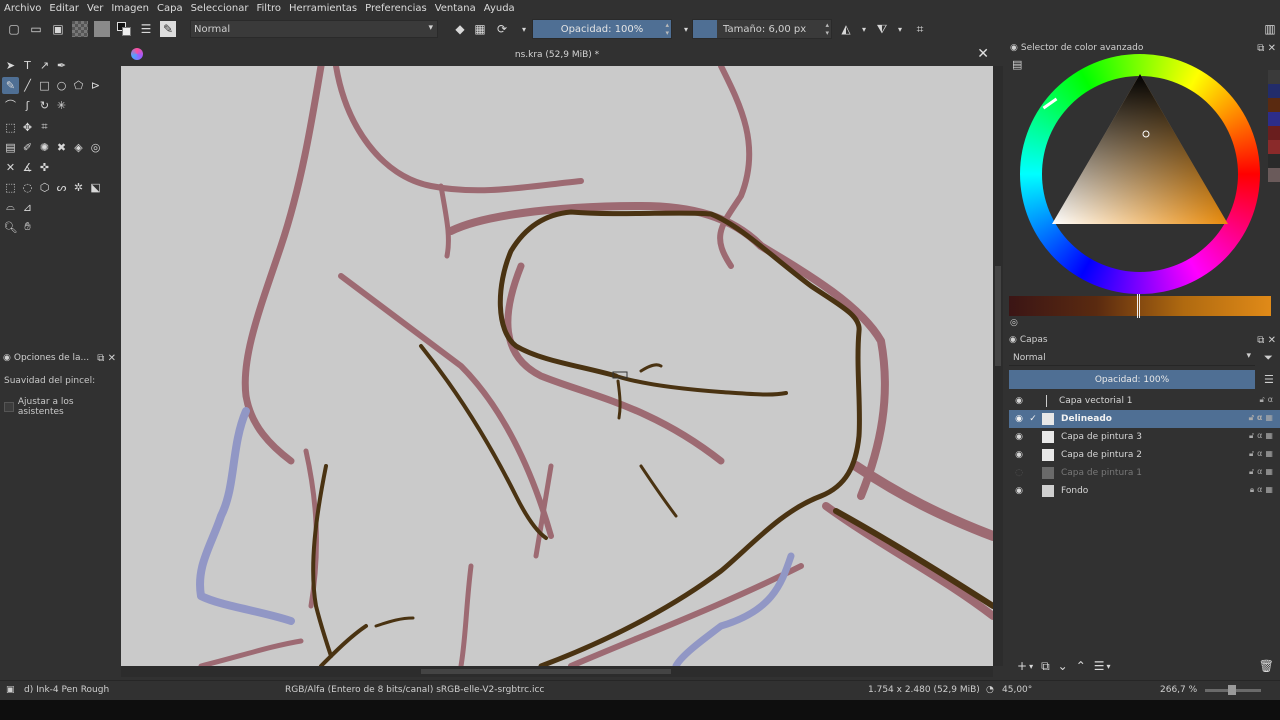 This screenshot has height=720, width=1280. I want to click on move-layer-down-icon: ⌄, so click(1063, 666).